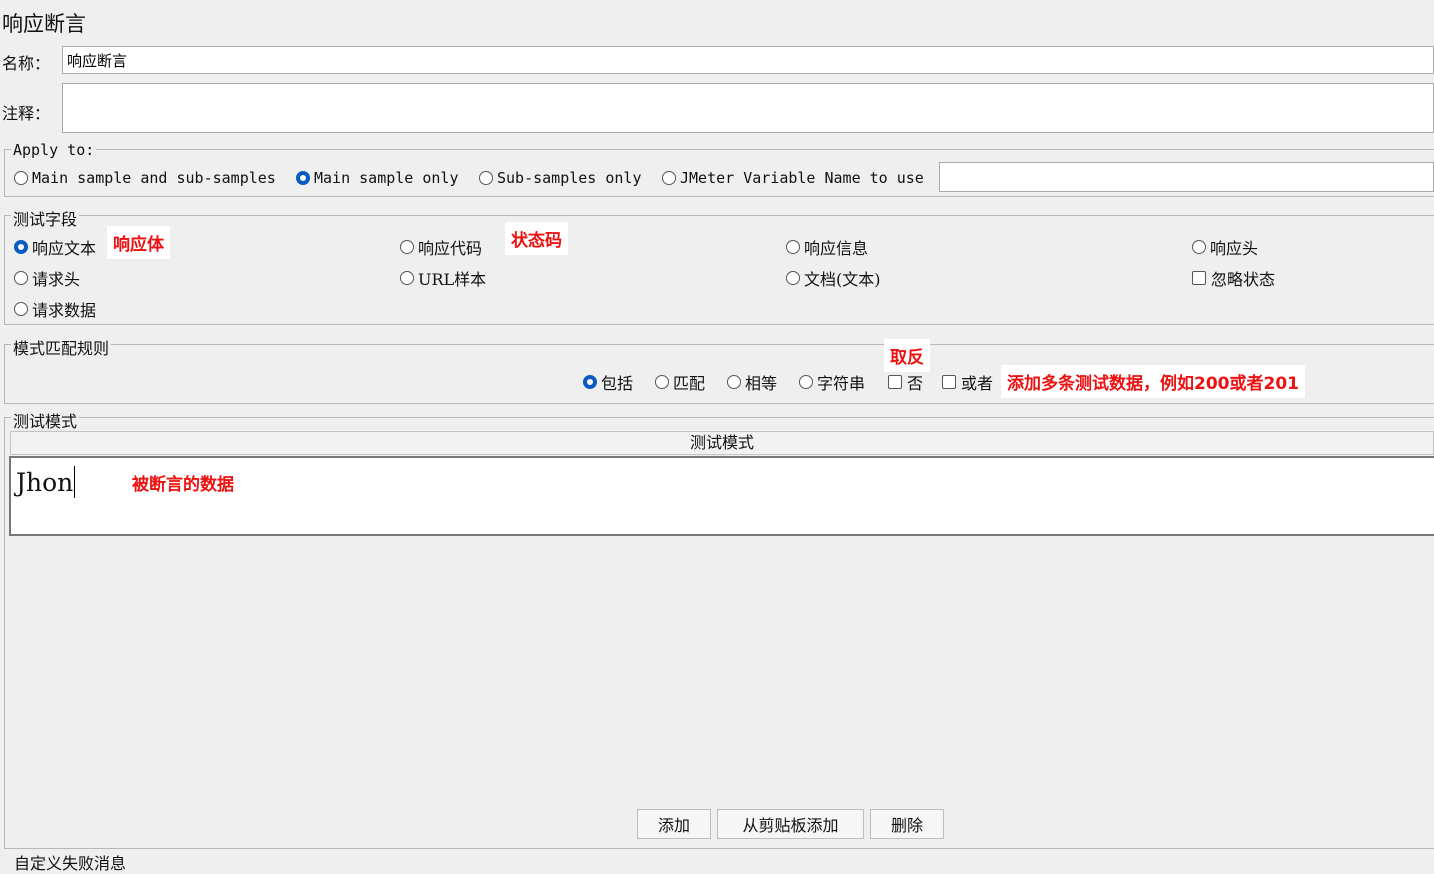 Image resolution: width=1434 pixels, height=874 pixels. I want to click on annotation-asserted-data: 被断言的数据, so click(183, 485).